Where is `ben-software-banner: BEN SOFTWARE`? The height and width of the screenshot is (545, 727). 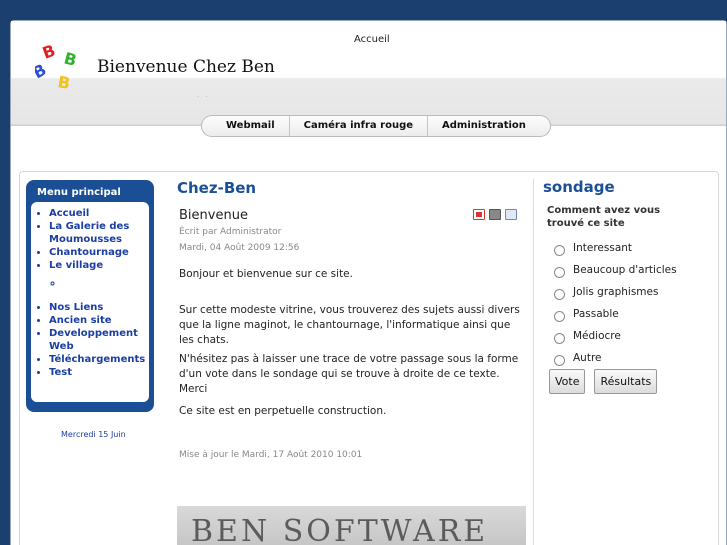 ben-software-banner: BEN SOFTWARE is located at coordinates (351, 525).